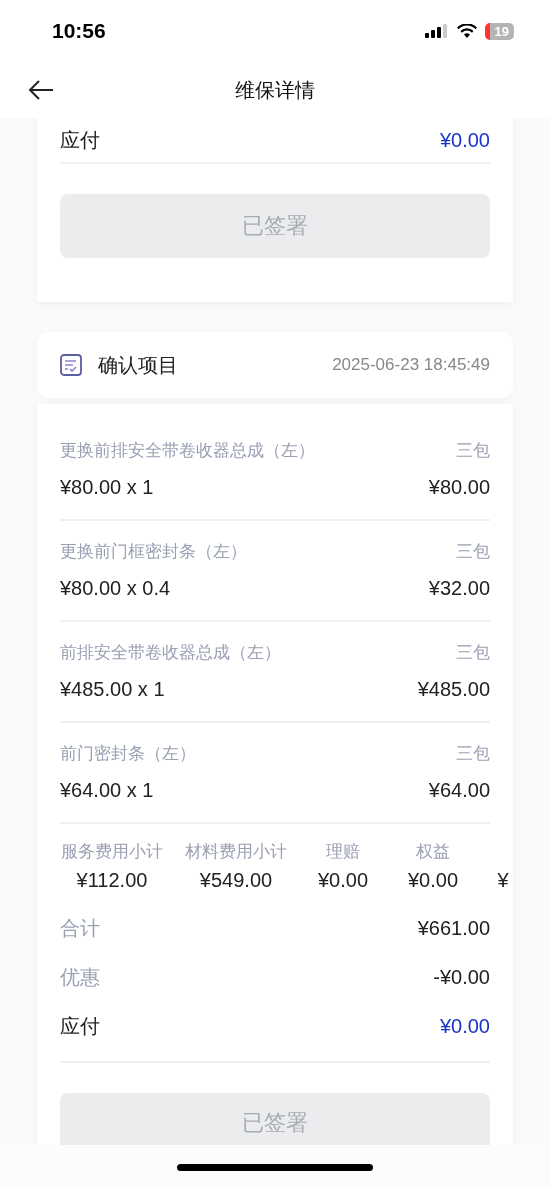 The width and height of the screenshot is (550, 1189). Describe the element at coordinates (80, 1026) in the screenshot. I see `total-label: 应付` at that location.